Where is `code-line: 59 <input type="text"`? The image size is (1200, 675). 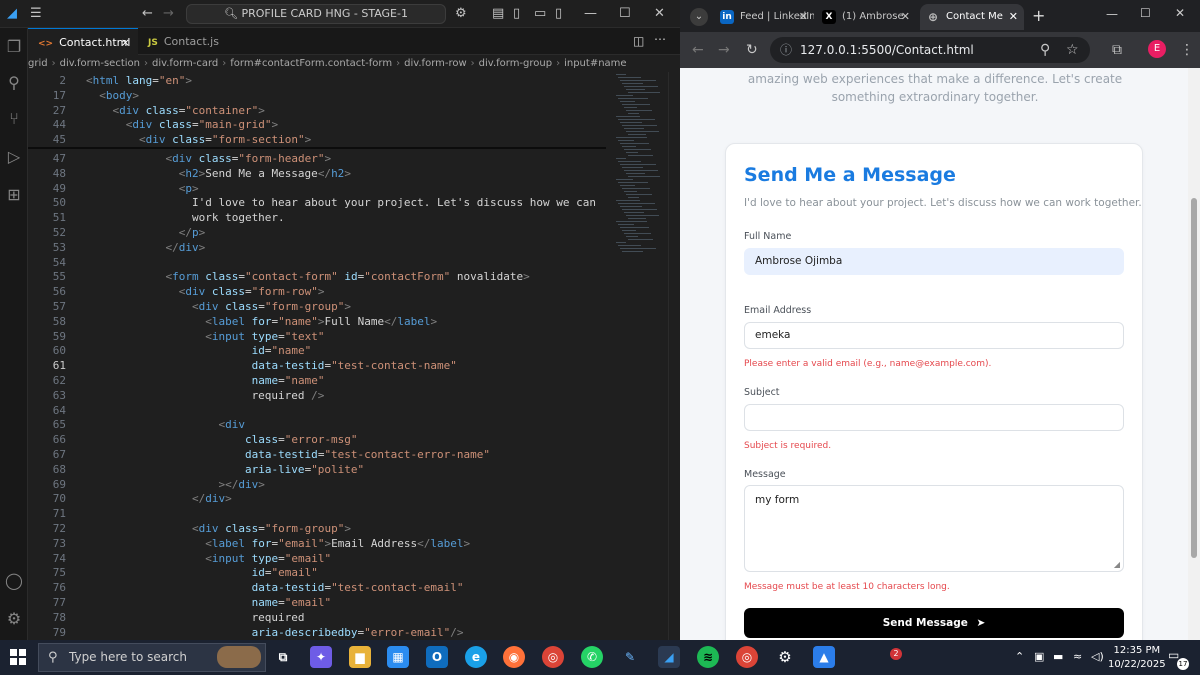
code-line: 59 <input type="text" is located at coordinates (318, 337).